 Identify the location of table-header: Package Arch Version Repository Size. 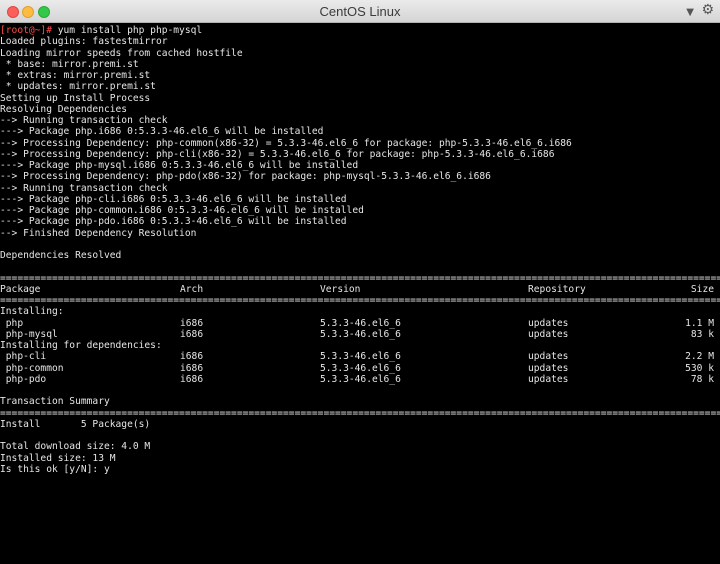
(360, 289).